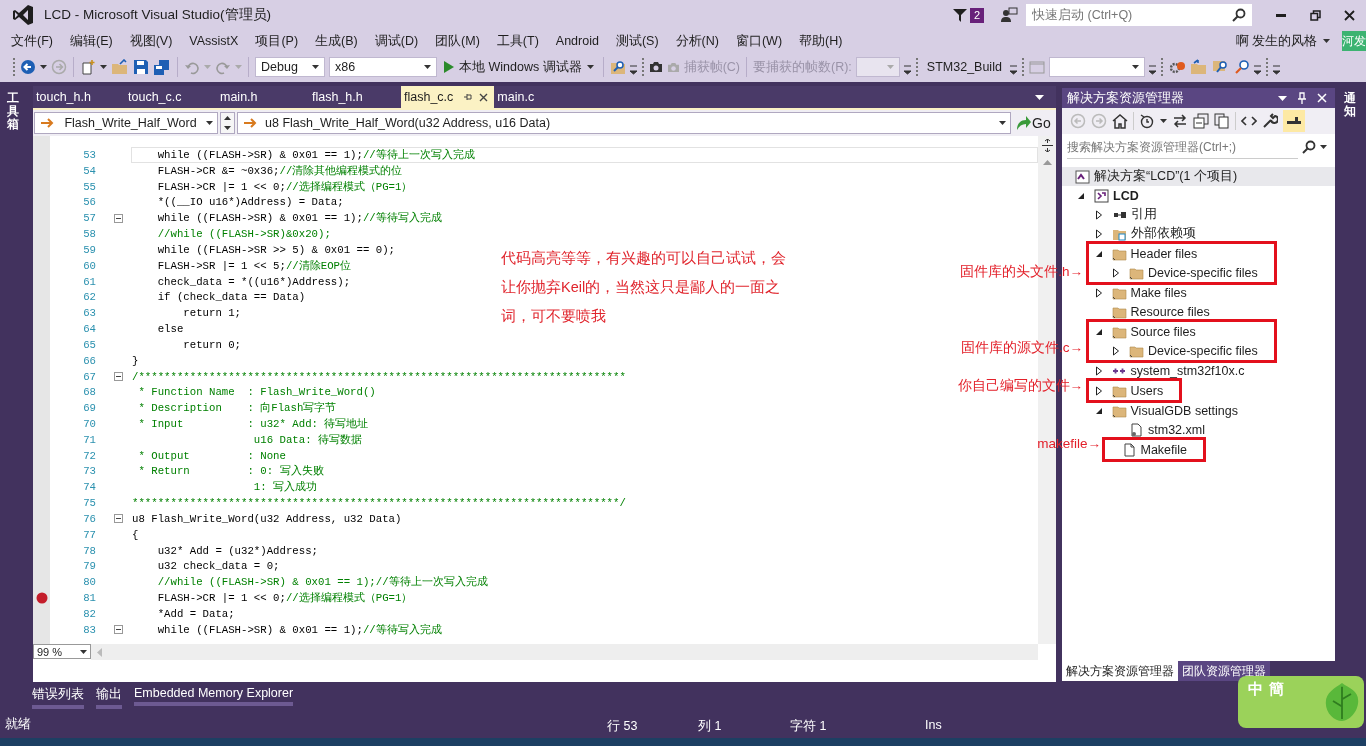  Describe the element at coordinates (519, 67) in the screenshot. I see `start-debugging-button: 本地 Windows 调试器` at that location.